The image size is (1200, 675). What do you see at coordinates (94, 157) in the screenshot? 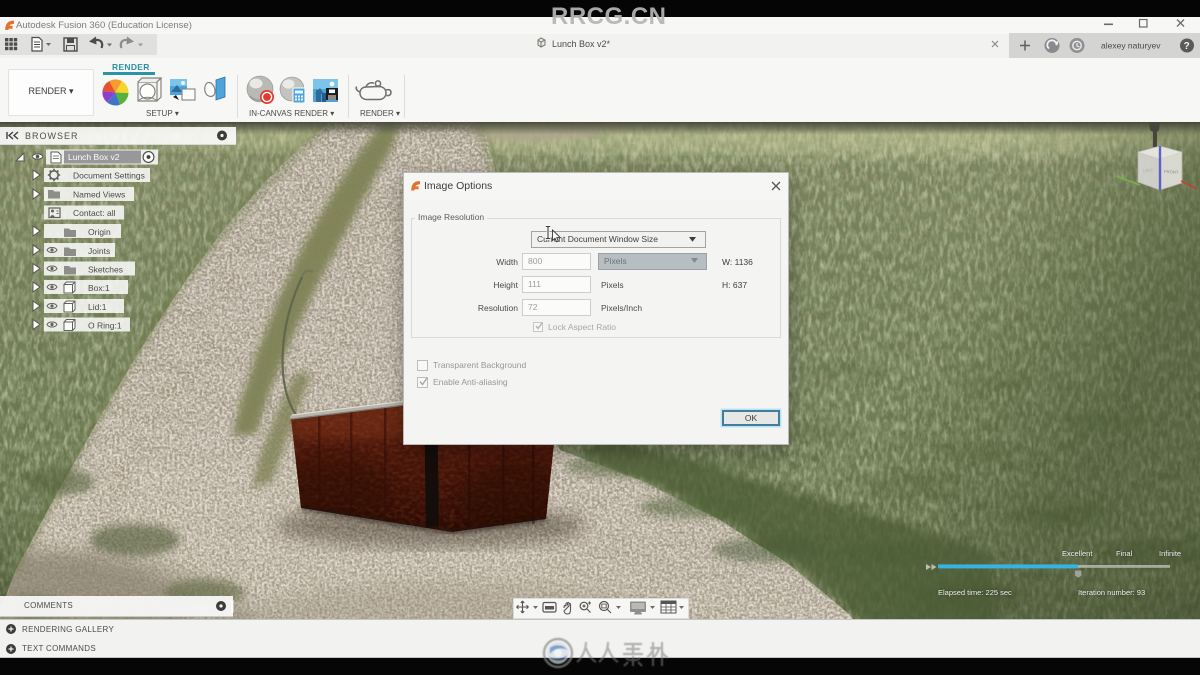
I see `svg-text: Lunch Box v2` at bounding box center [94, 157].